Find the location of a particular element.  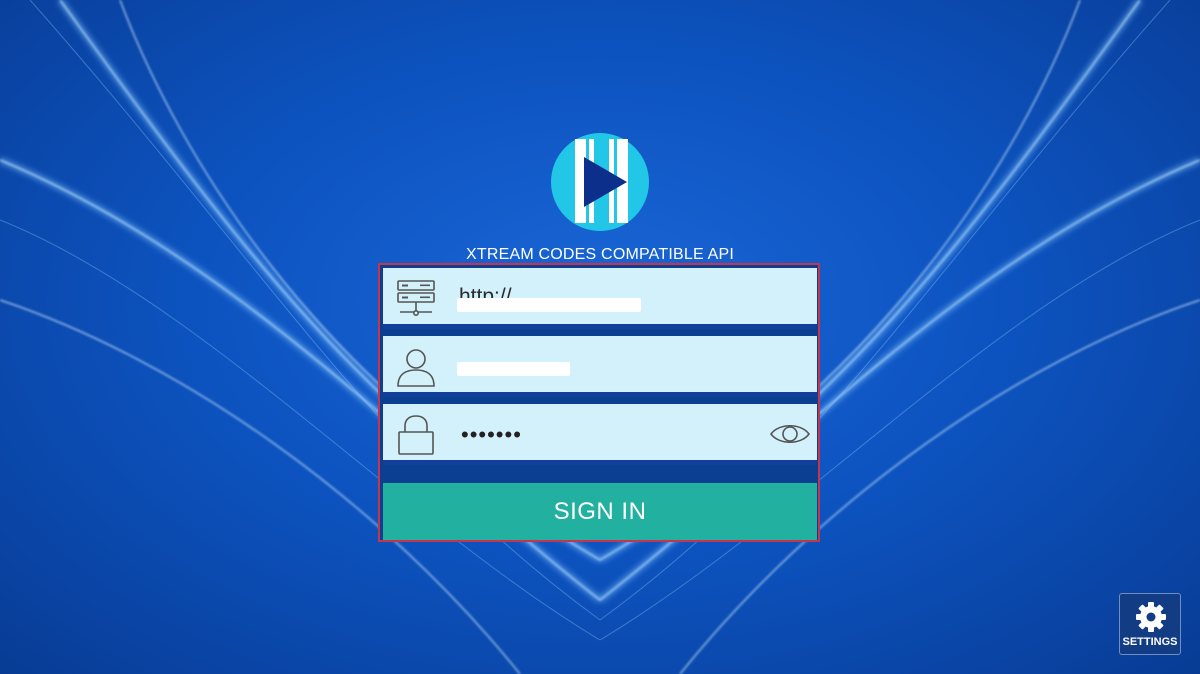

settings-label: SETTINGS is located at coordinates (1150, 642).